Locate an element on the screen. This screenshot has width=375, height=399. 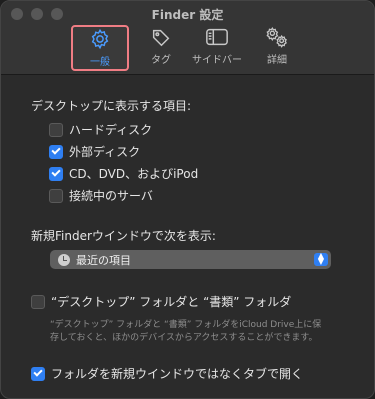
gears-icon is located at coordinates (277, 37).